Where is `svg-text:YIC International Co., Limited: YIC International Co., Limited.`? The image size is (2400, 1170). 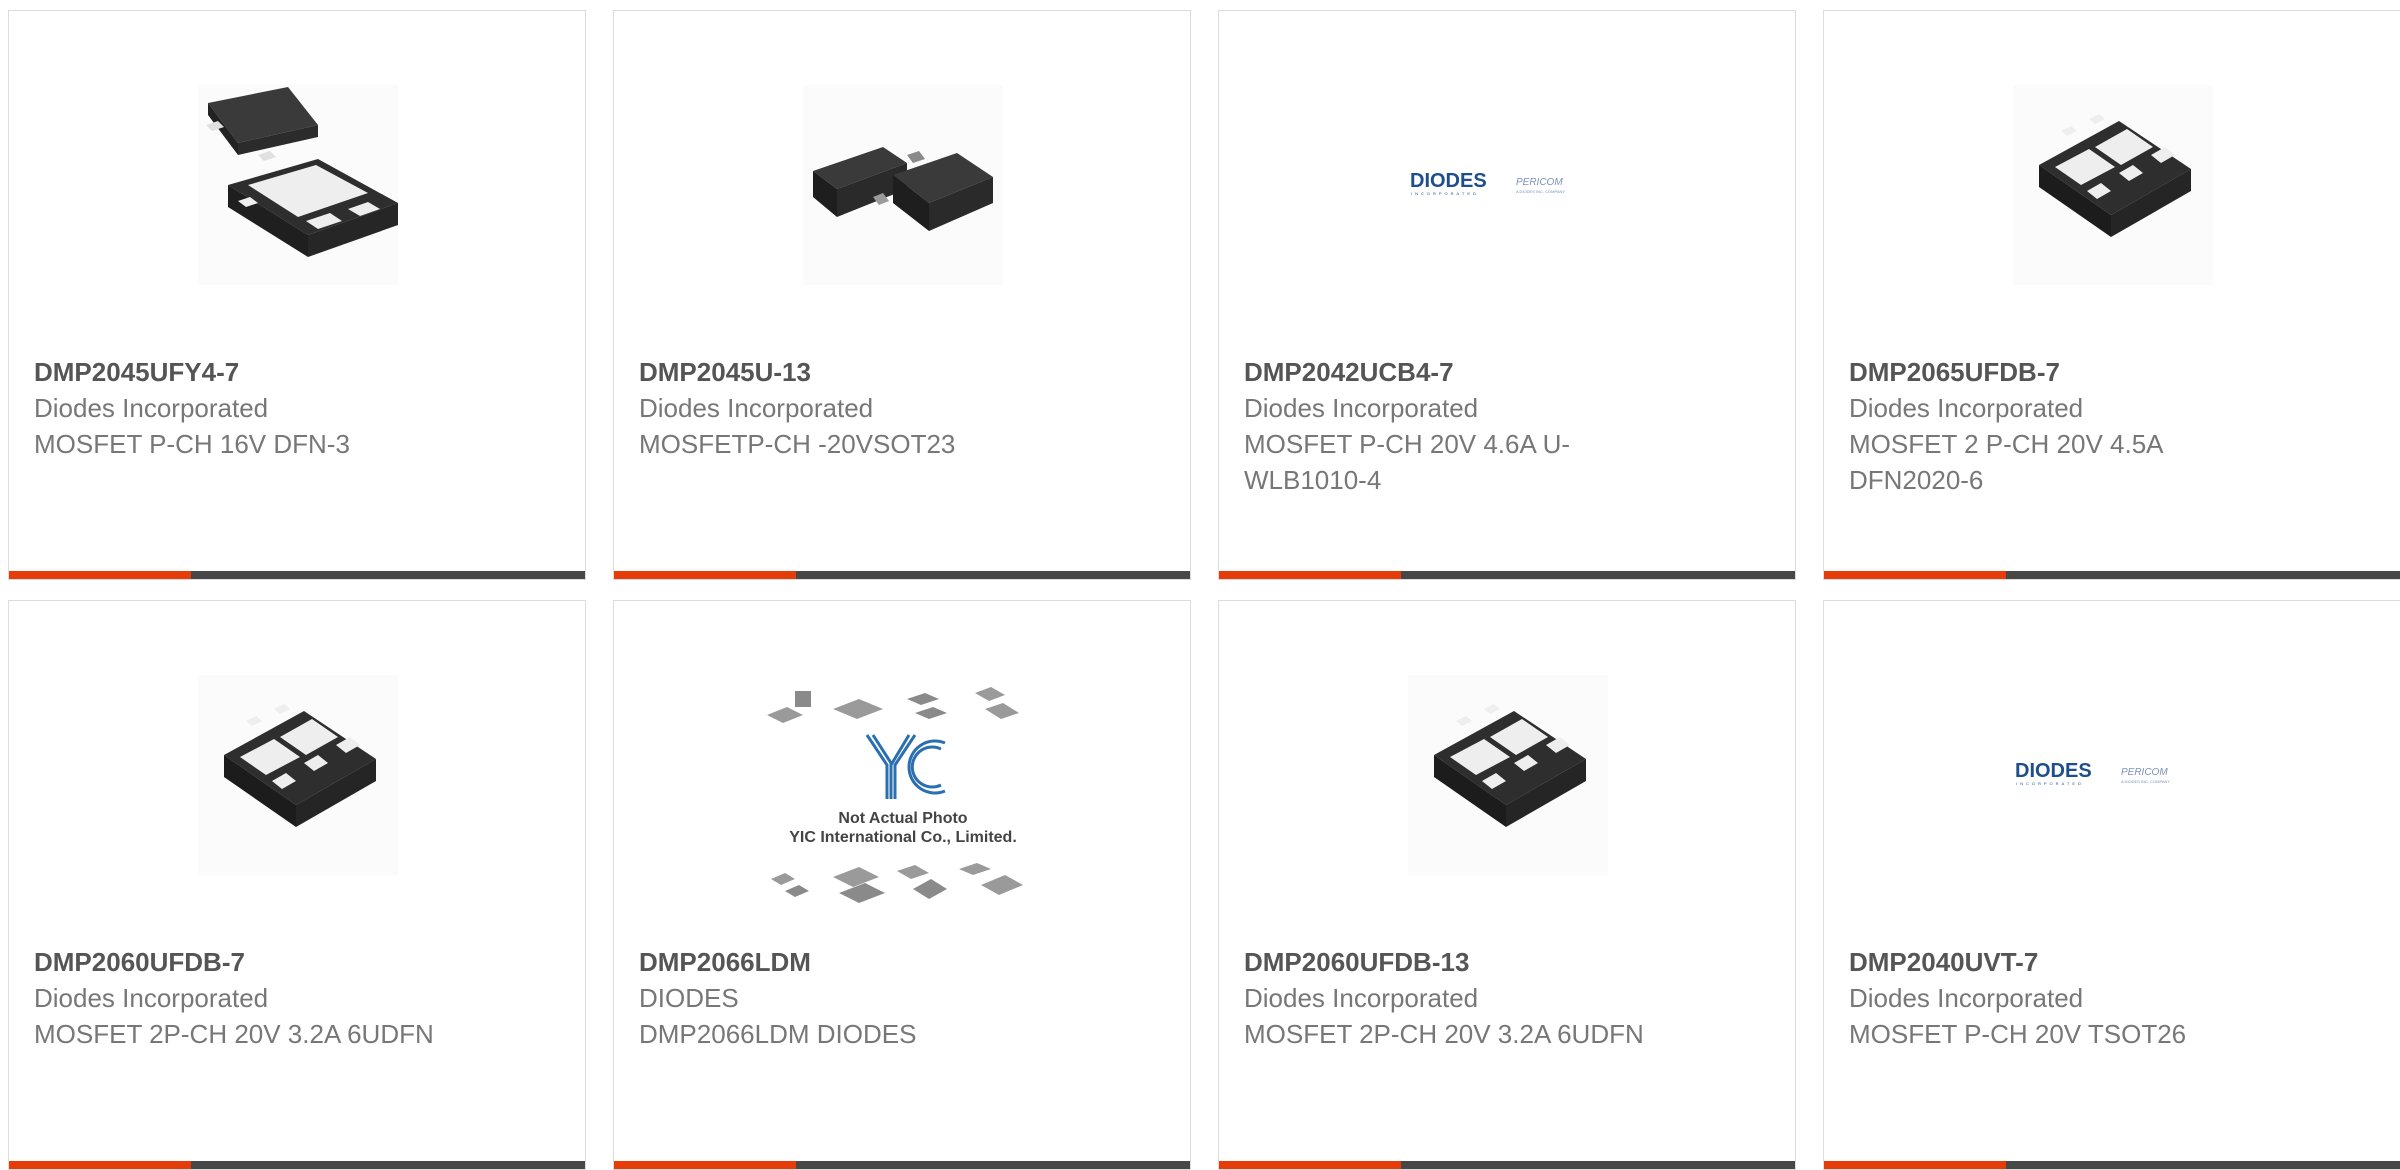 svg-text:YIC International Co., Limited: YIC International Co., Limited. is located at coordinates (903, 837).